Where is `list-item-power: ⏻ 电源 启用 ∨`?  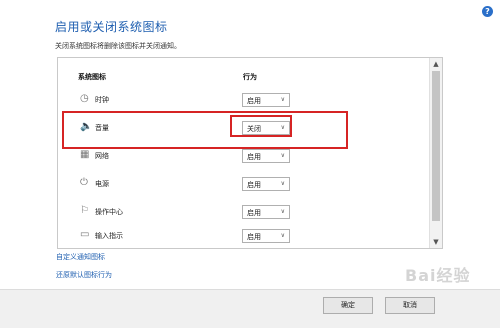
list-item-power: ⏻ 电源 启用 ∨ is located at coordinates (243, 185).